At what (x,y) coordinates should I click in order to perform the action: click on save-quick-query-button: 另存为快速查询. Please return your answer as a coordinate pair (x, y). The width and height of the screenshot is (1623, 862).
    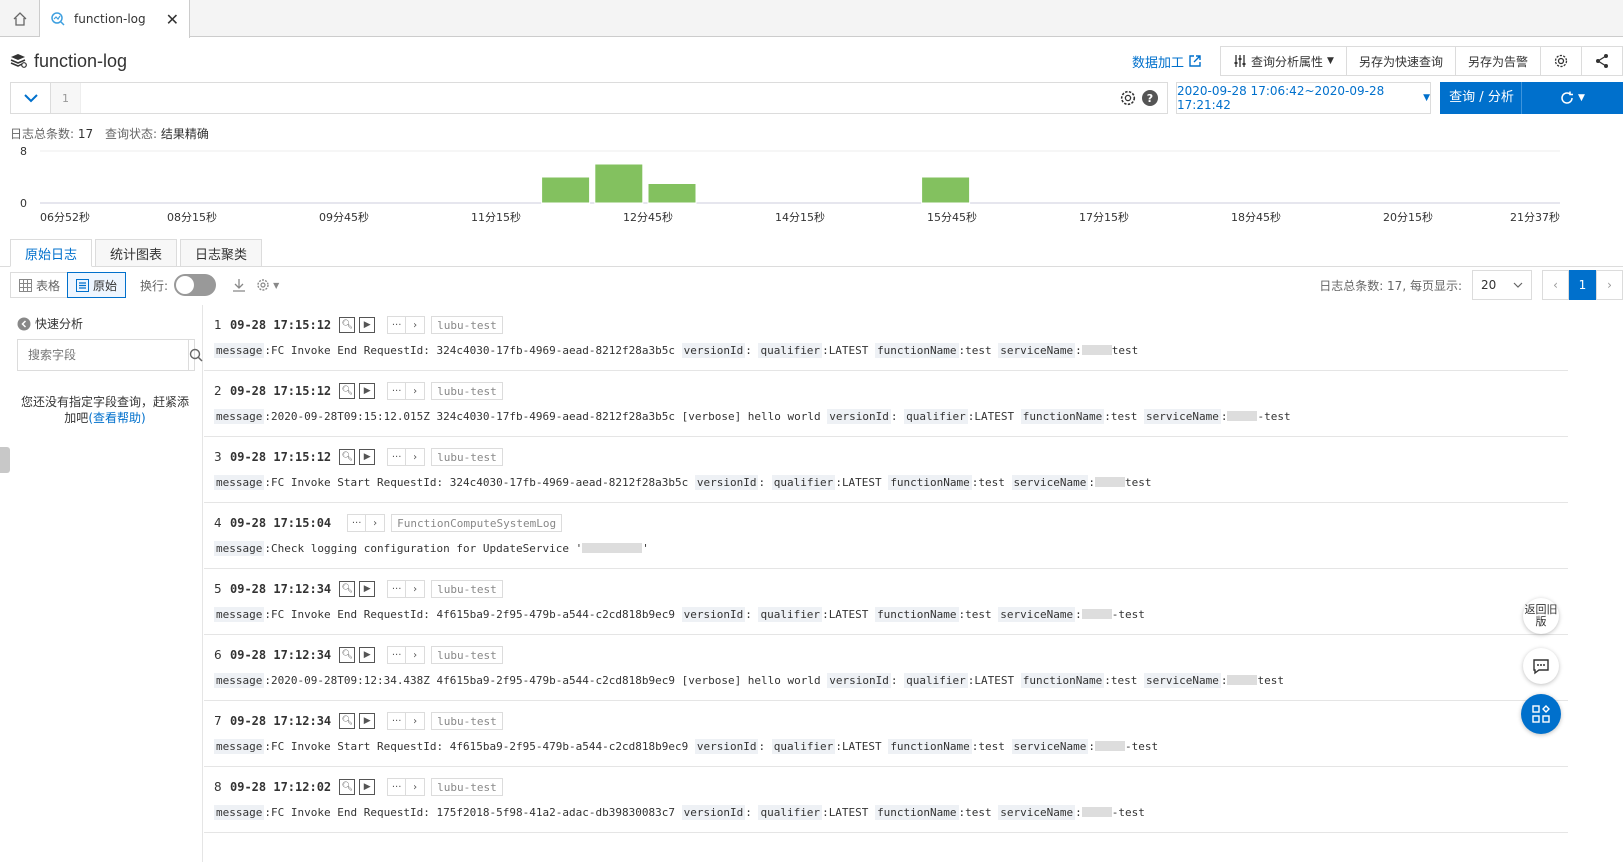
    Looking at the image, I should click on (1401, 61).